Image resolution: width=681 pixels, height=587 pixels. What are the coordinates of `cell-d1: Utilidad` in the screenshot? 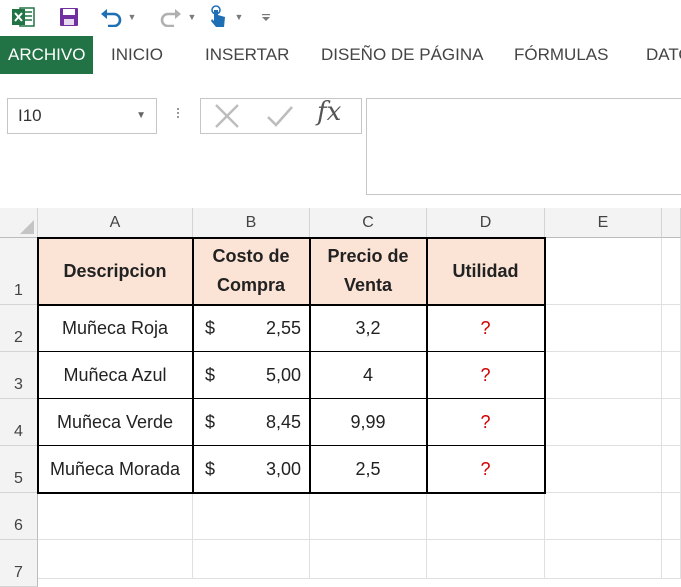 It's located at (486, 271).